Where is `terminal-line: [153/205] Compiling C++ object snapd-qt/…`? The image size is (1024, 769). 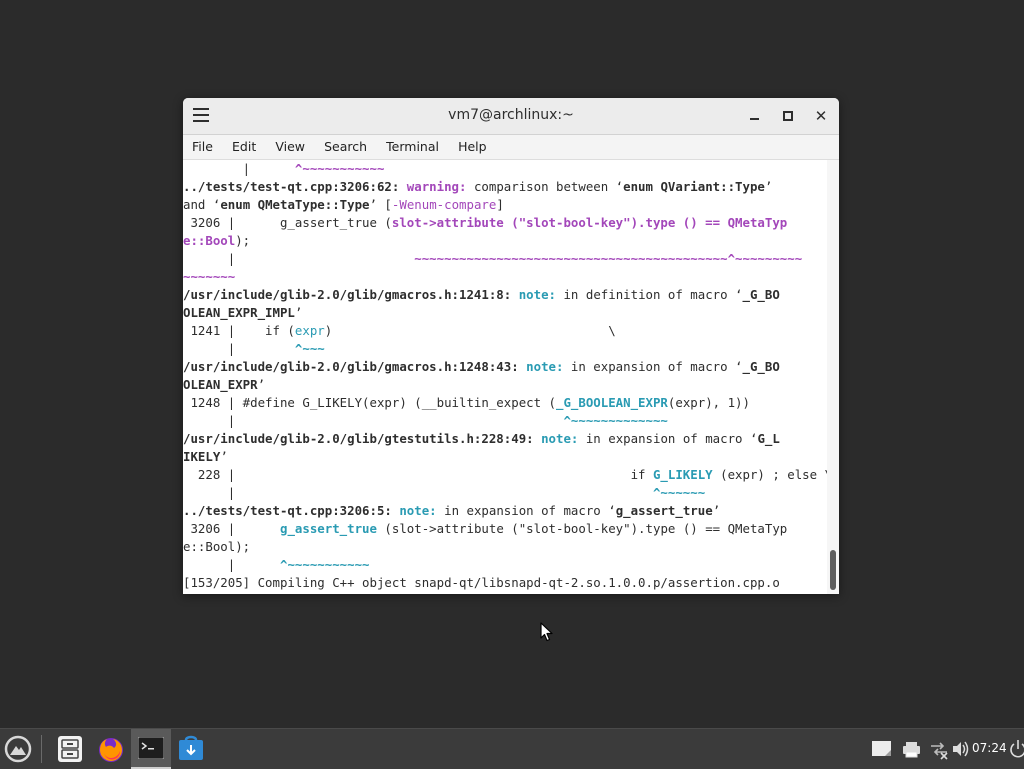
terminal-line: [153/205] Compiling C++ object snapd-qt/… is located at coordinates (505, 583).